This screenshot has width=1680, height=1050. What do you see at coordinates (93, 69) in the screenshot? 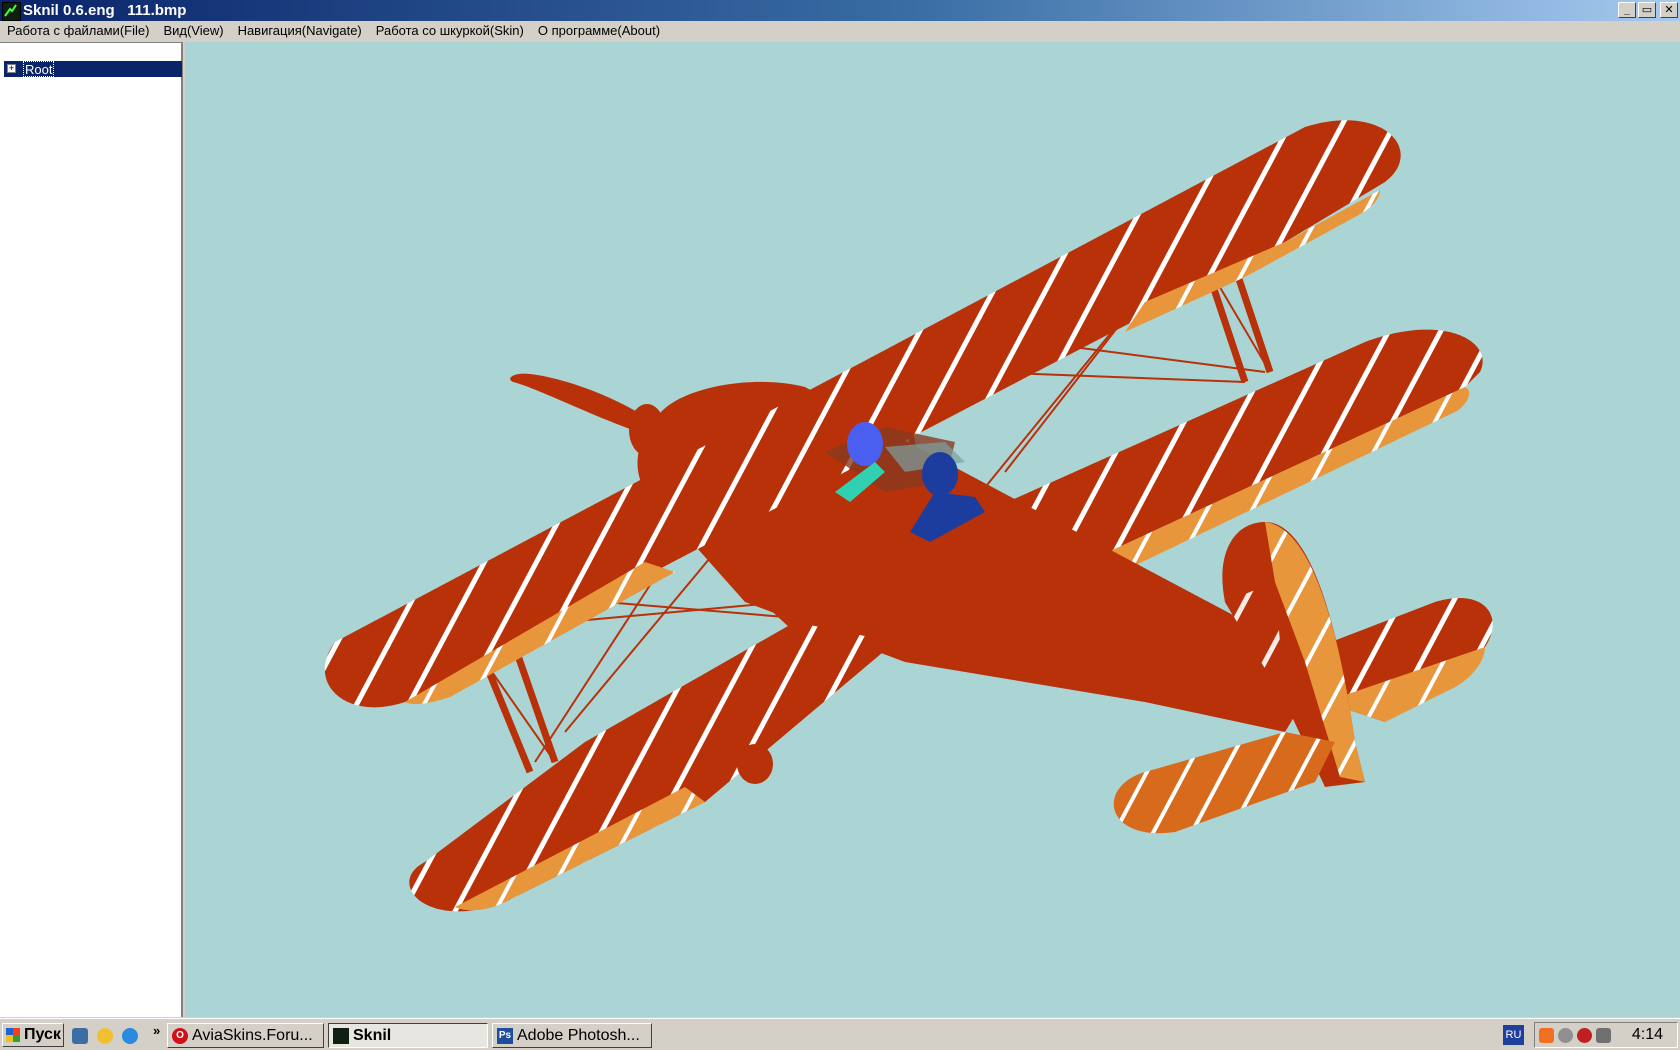
I see `tree-item-root: + Root` at bounding box center [93, 69].